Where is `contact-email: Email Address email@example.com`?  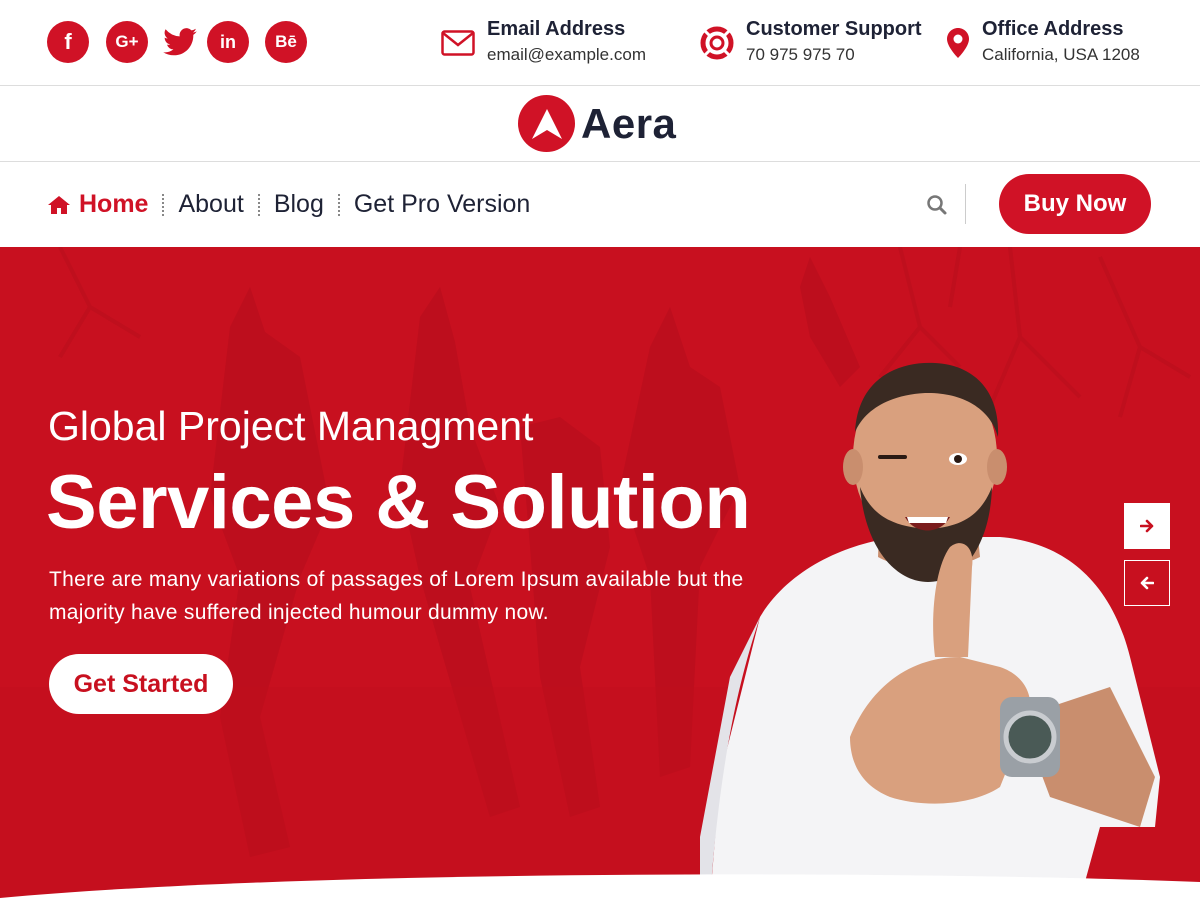 contact-email: Email Address email@example.com is located at coordinates (543, 42).